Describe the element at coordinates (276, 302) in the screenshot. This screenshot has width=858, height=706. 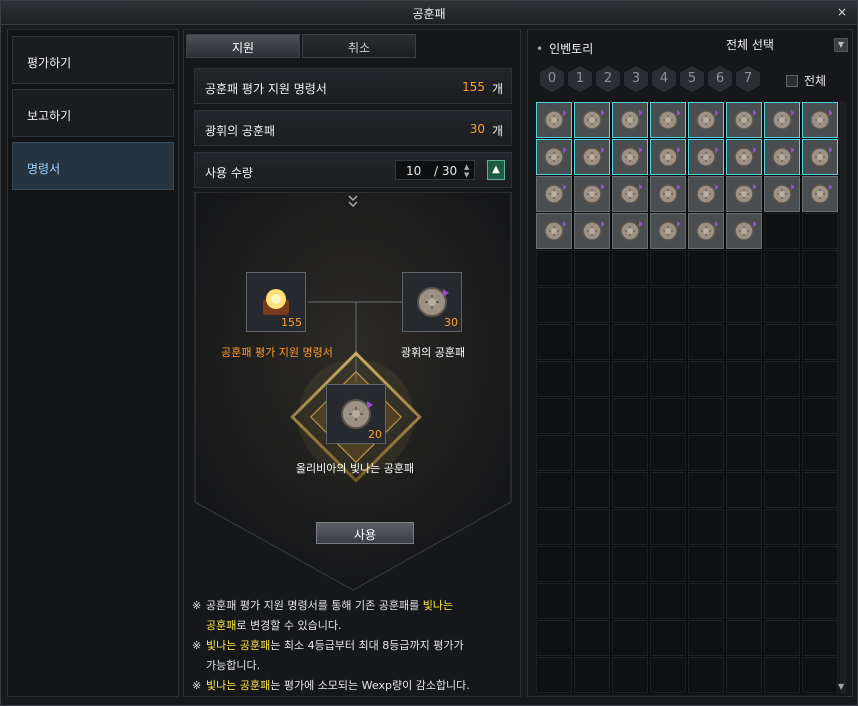
I see `order-item-slot: 155` at that location.